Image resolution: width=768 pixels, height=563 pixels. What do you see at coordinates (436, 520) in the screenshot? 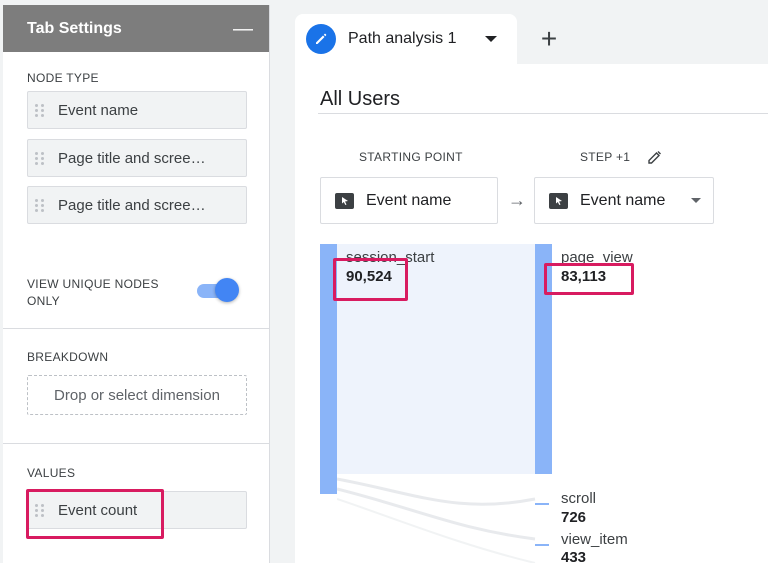
I see `flow-minor-links` at bounding box center [436, 520].